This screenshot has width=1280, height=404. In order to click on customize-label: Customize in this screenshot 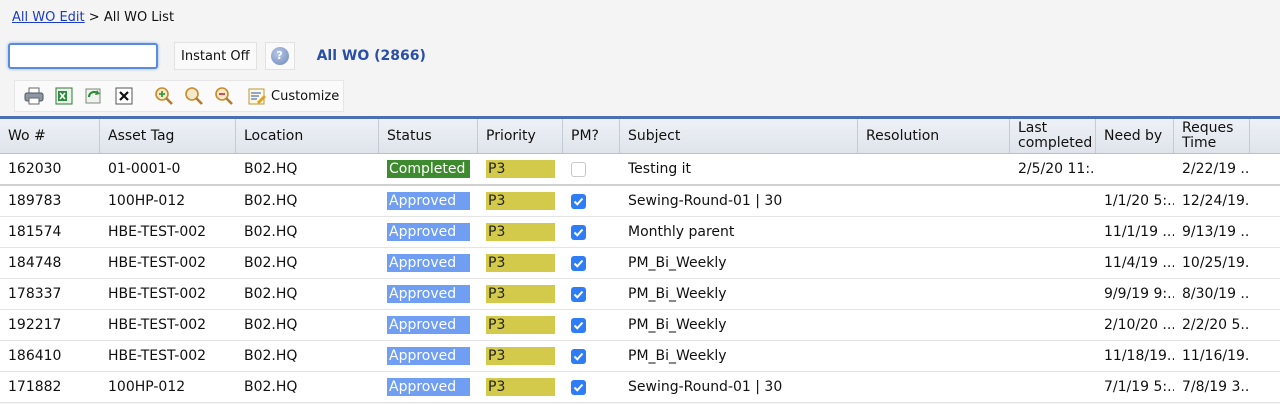, I will do `click(305, 96)`.